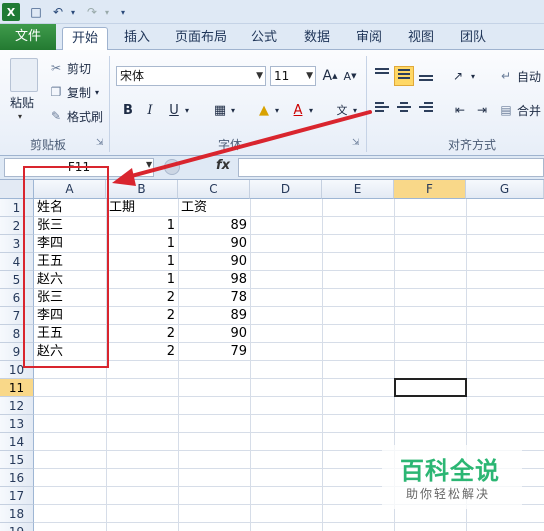 This screenshot has height=531, width=544. Describe the element at coordinates (382, 110) in the screenshot. I see `align-left-button` at that location.